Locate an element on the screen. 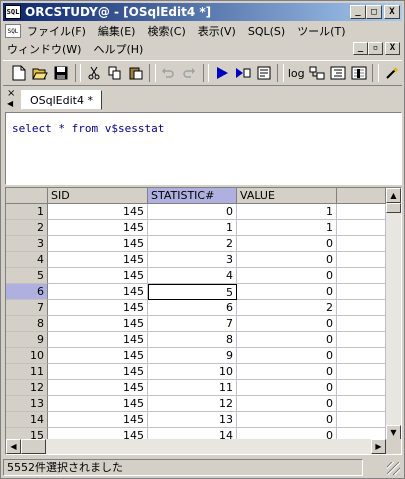  menu-help: ヘルプ(H) is located at coordinates (118, 49).